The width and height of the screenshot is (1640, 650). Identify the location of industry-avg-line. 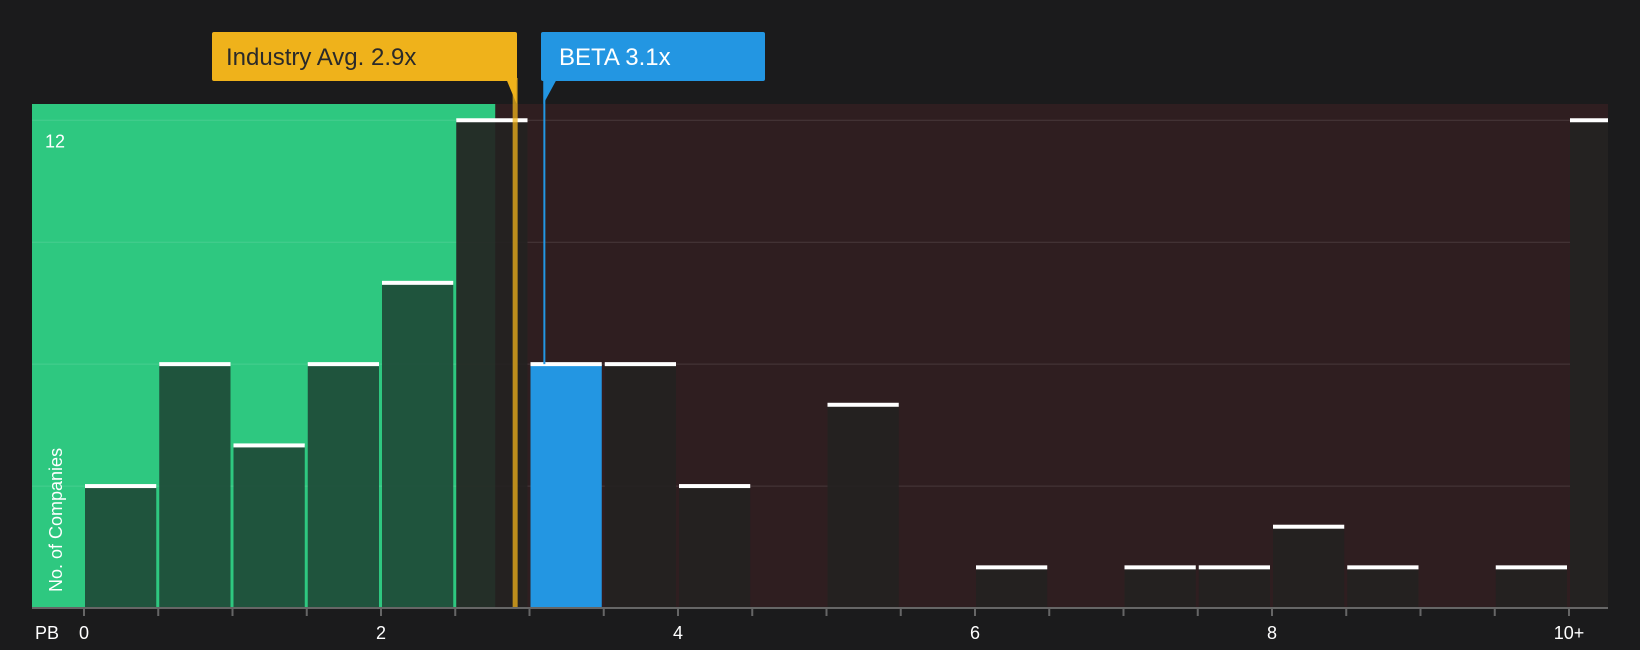
(515, 343).